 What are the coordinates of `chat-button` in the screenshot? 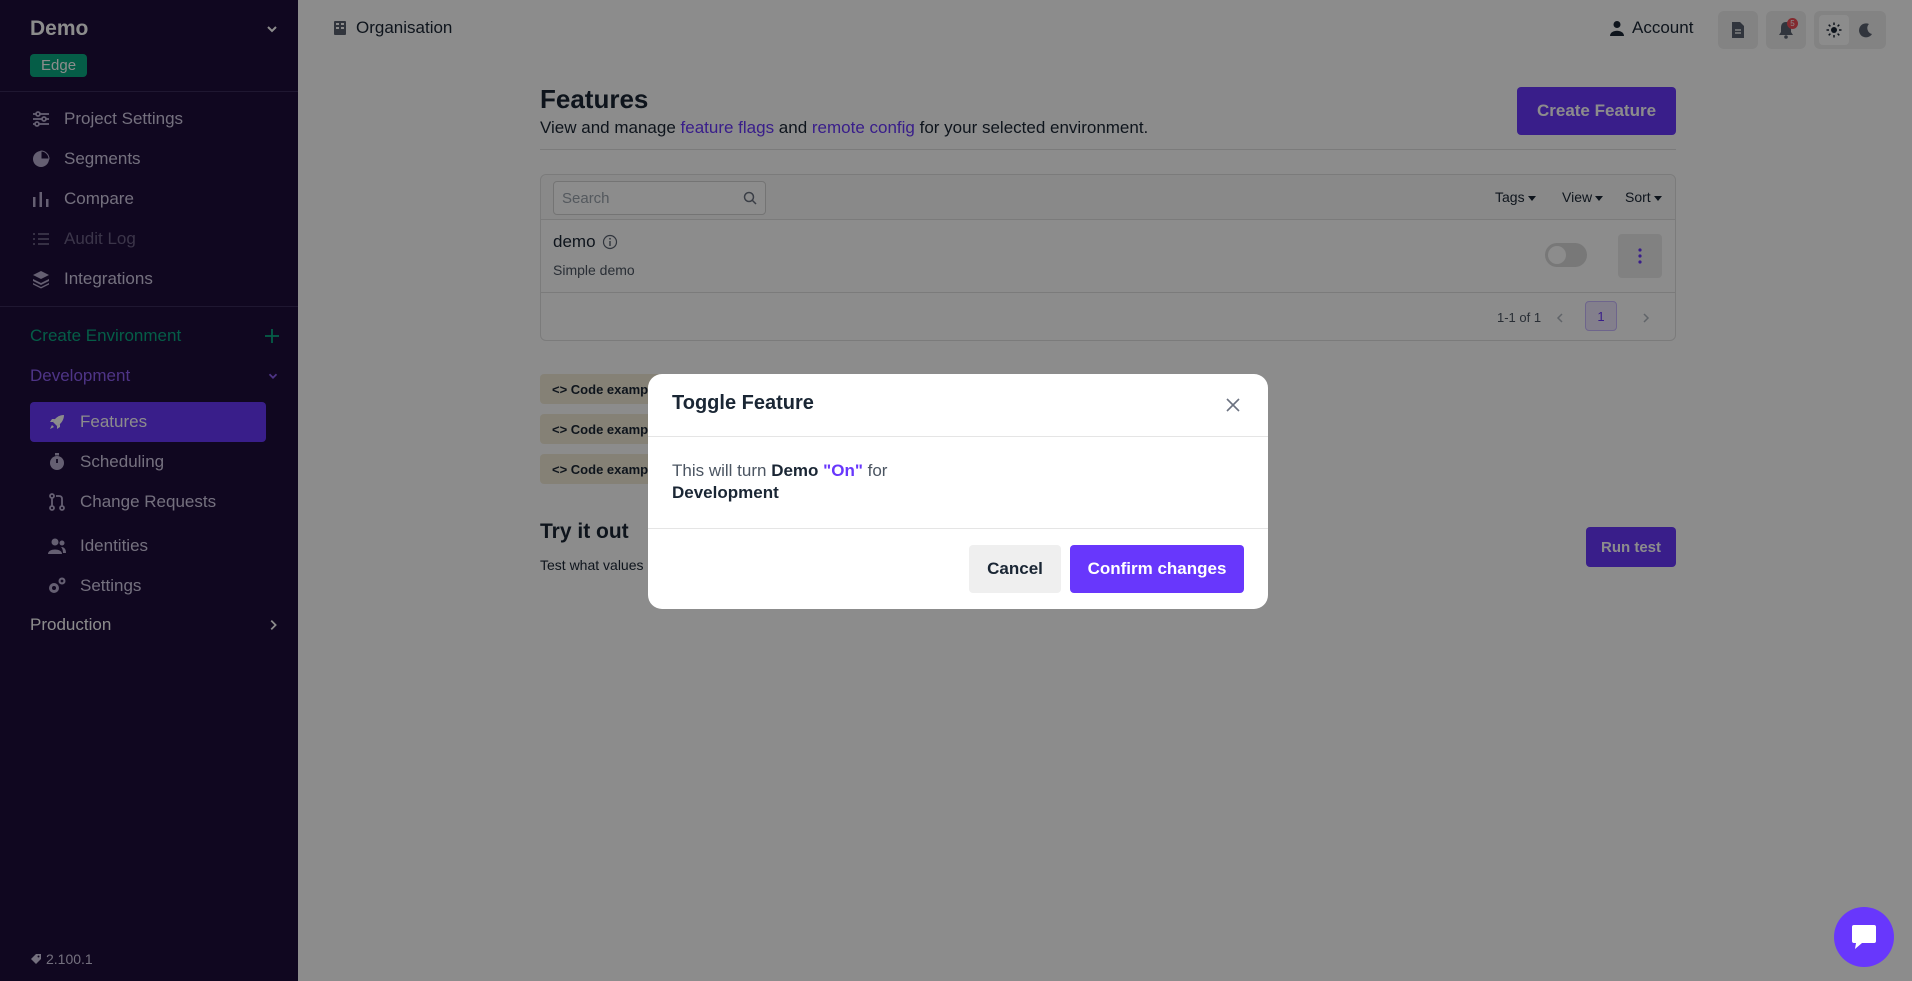 It's located at (1864, 937).